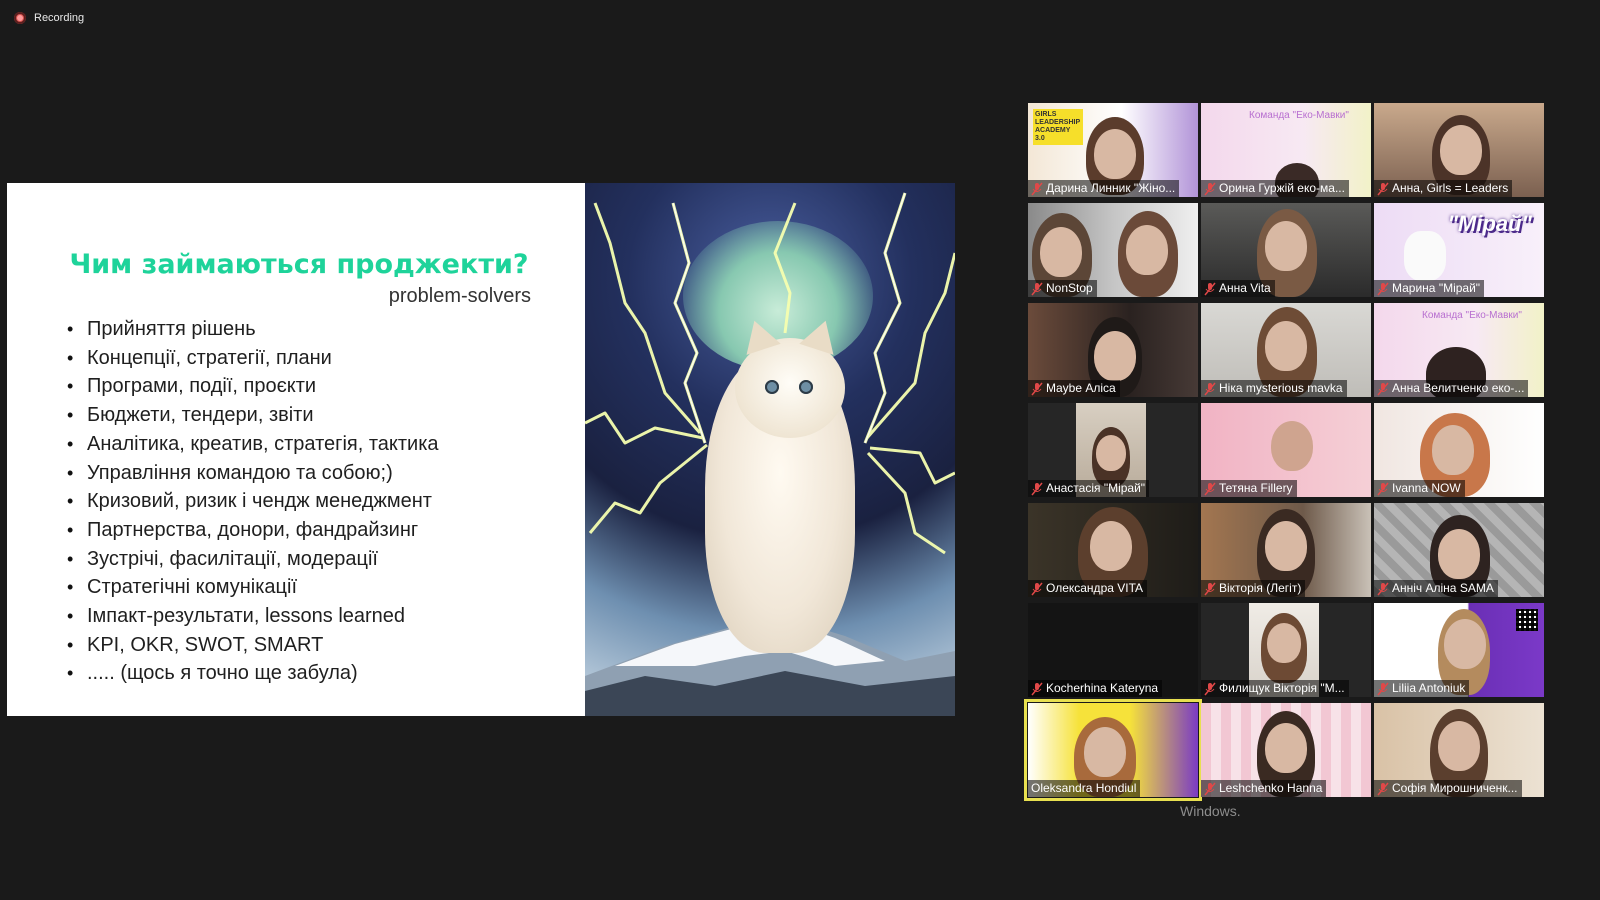 Image resolution: width=1600 pixels, height=900 pixels. What do you see at coordinates (1260, 588) in the screenshot?
I see `participant-name: Вікторія (Легіт)` at bounding box center [1260, 588].